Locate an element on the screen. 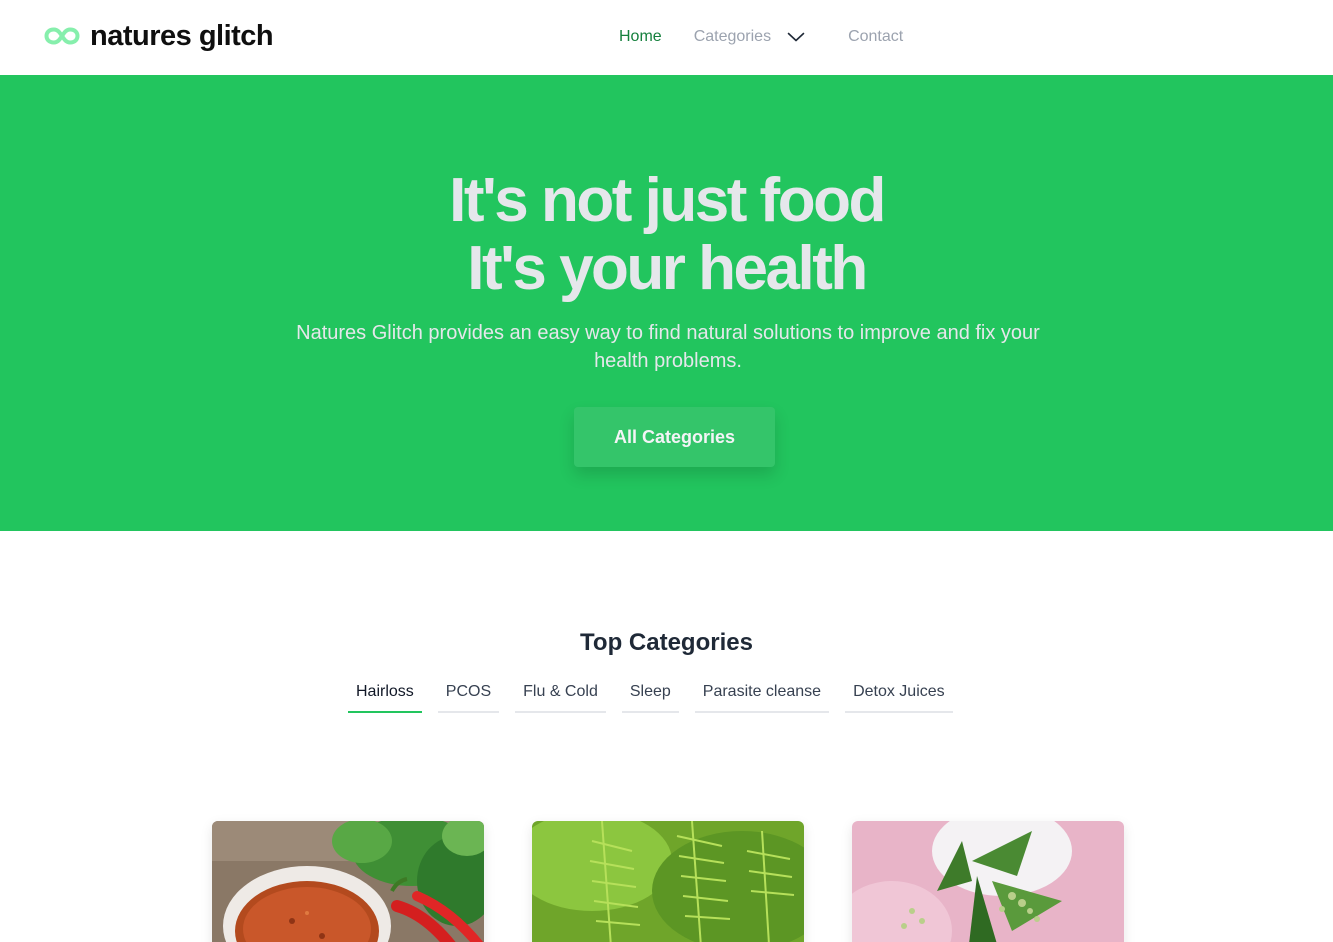 The width and height of the screenshot is (1333, 942). nettle-plant-image is located at coordinates (988, 881).